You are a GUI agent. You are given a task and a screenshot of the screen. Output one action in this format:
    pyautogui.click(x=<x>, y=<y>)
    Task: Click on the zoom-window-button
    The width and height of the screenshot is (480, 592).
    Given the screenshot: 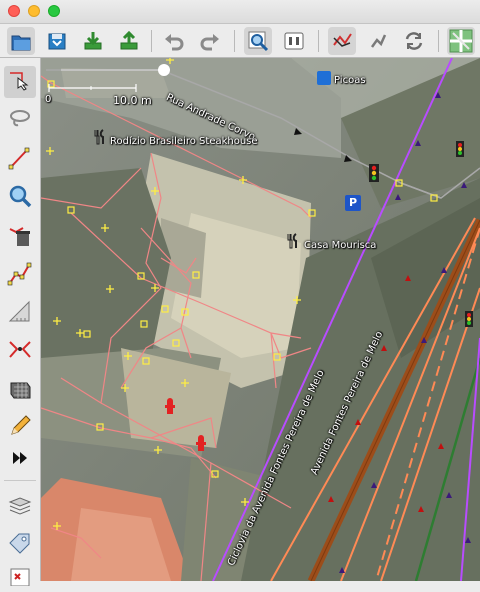 What is the action you would take?
    pyautogui.click(x=54, y=11)
    